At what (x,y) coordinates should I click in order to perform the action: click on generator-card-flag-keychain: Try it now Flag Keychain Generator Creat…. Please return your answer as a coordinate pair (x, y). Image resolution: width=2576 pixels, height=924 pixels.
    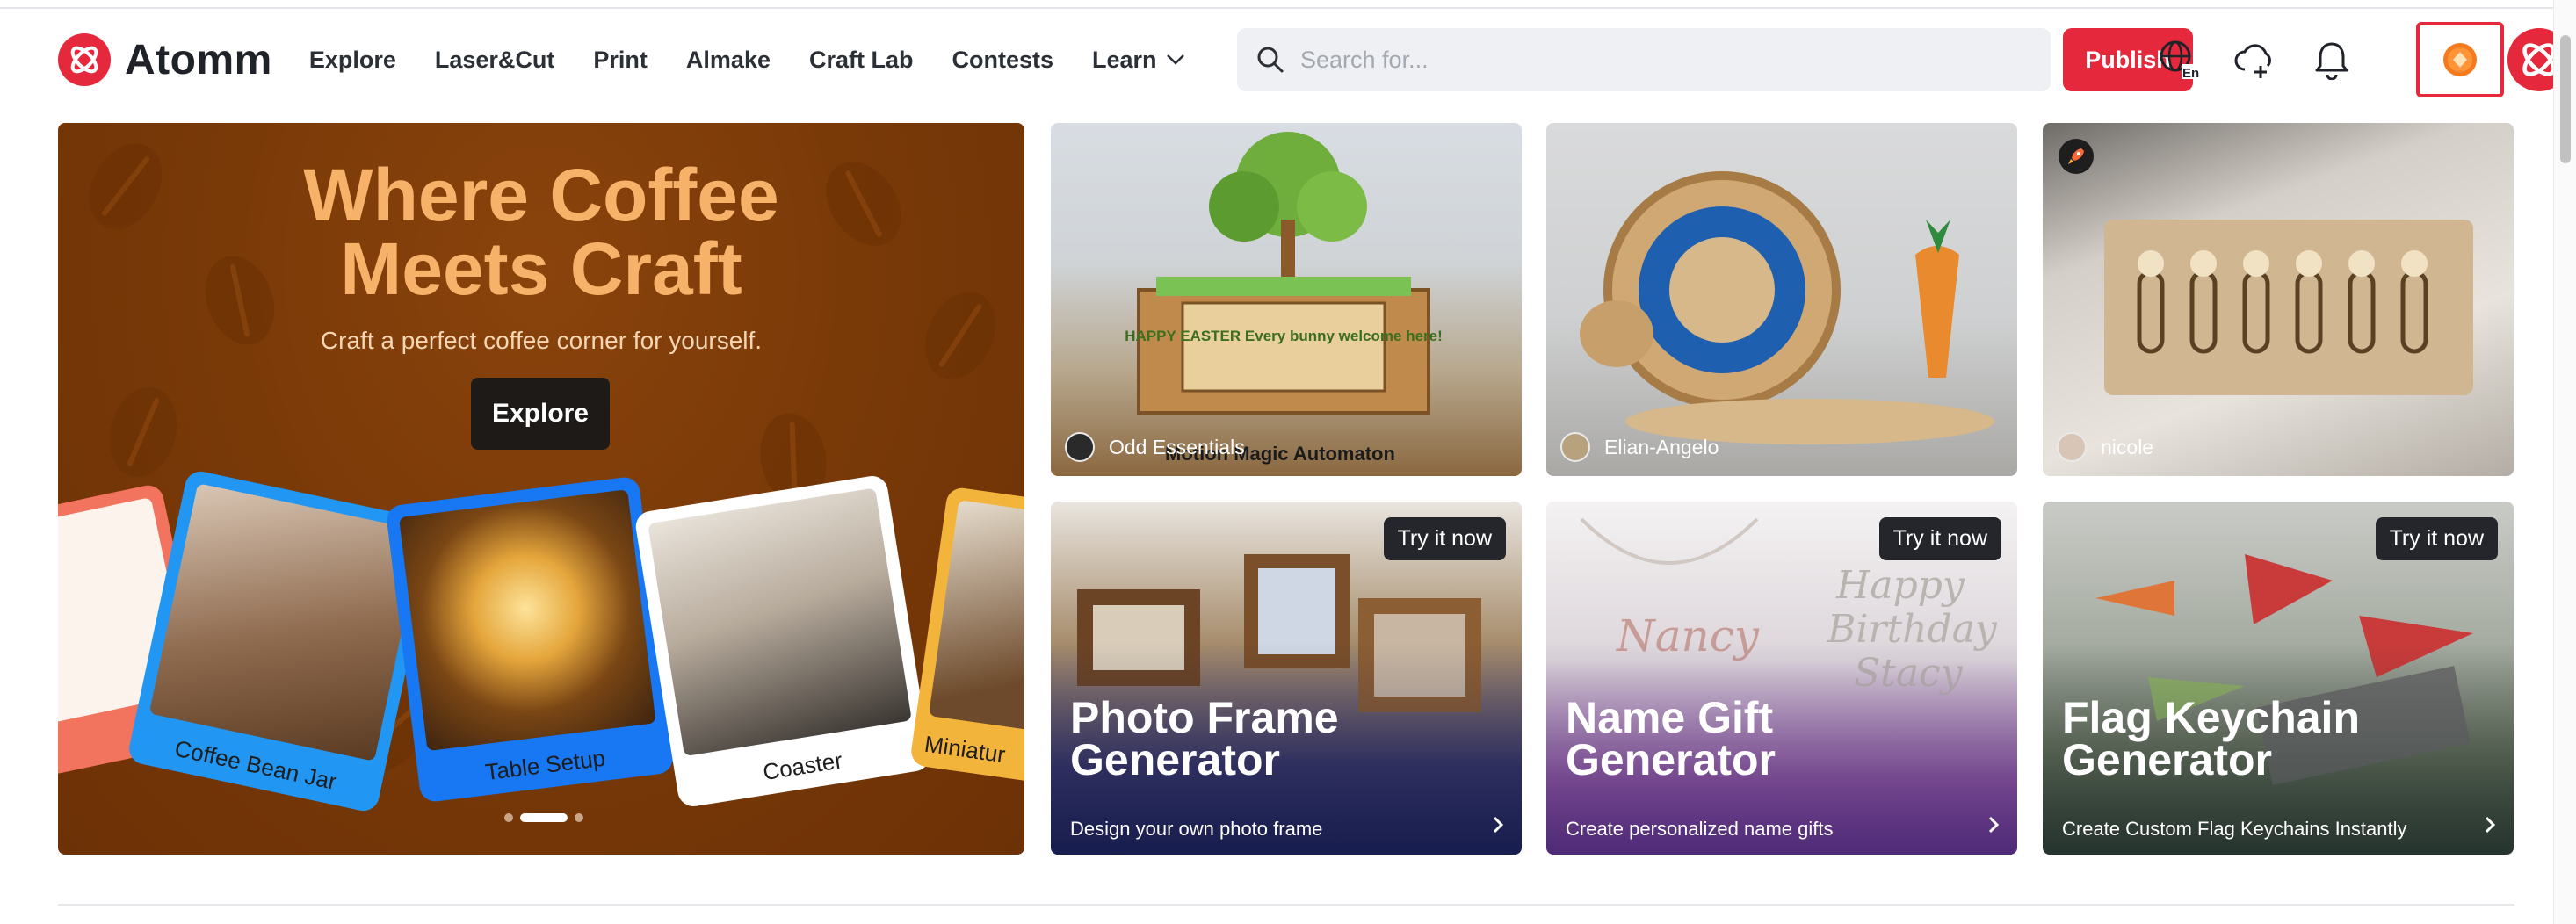
    Looking at the image, I should click on (2278, 678).